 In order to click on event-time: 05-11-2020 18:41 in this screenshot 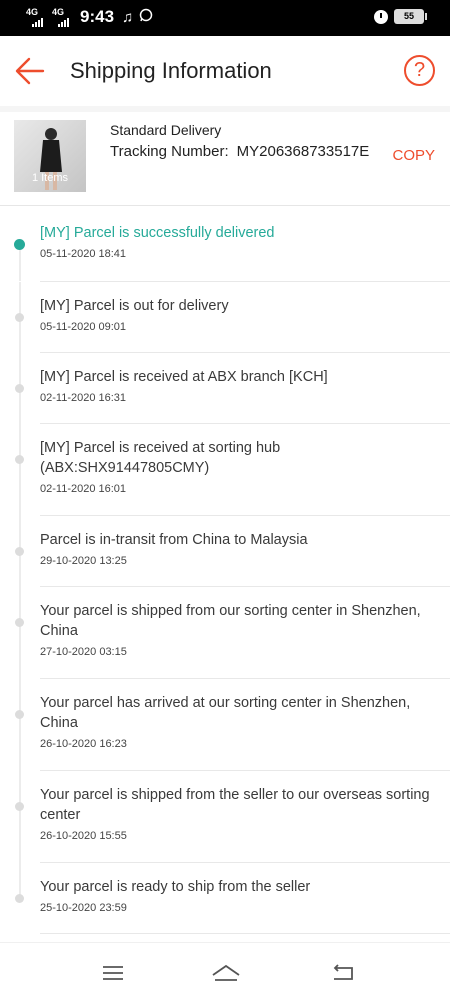, I will do `click(83, 254)`.